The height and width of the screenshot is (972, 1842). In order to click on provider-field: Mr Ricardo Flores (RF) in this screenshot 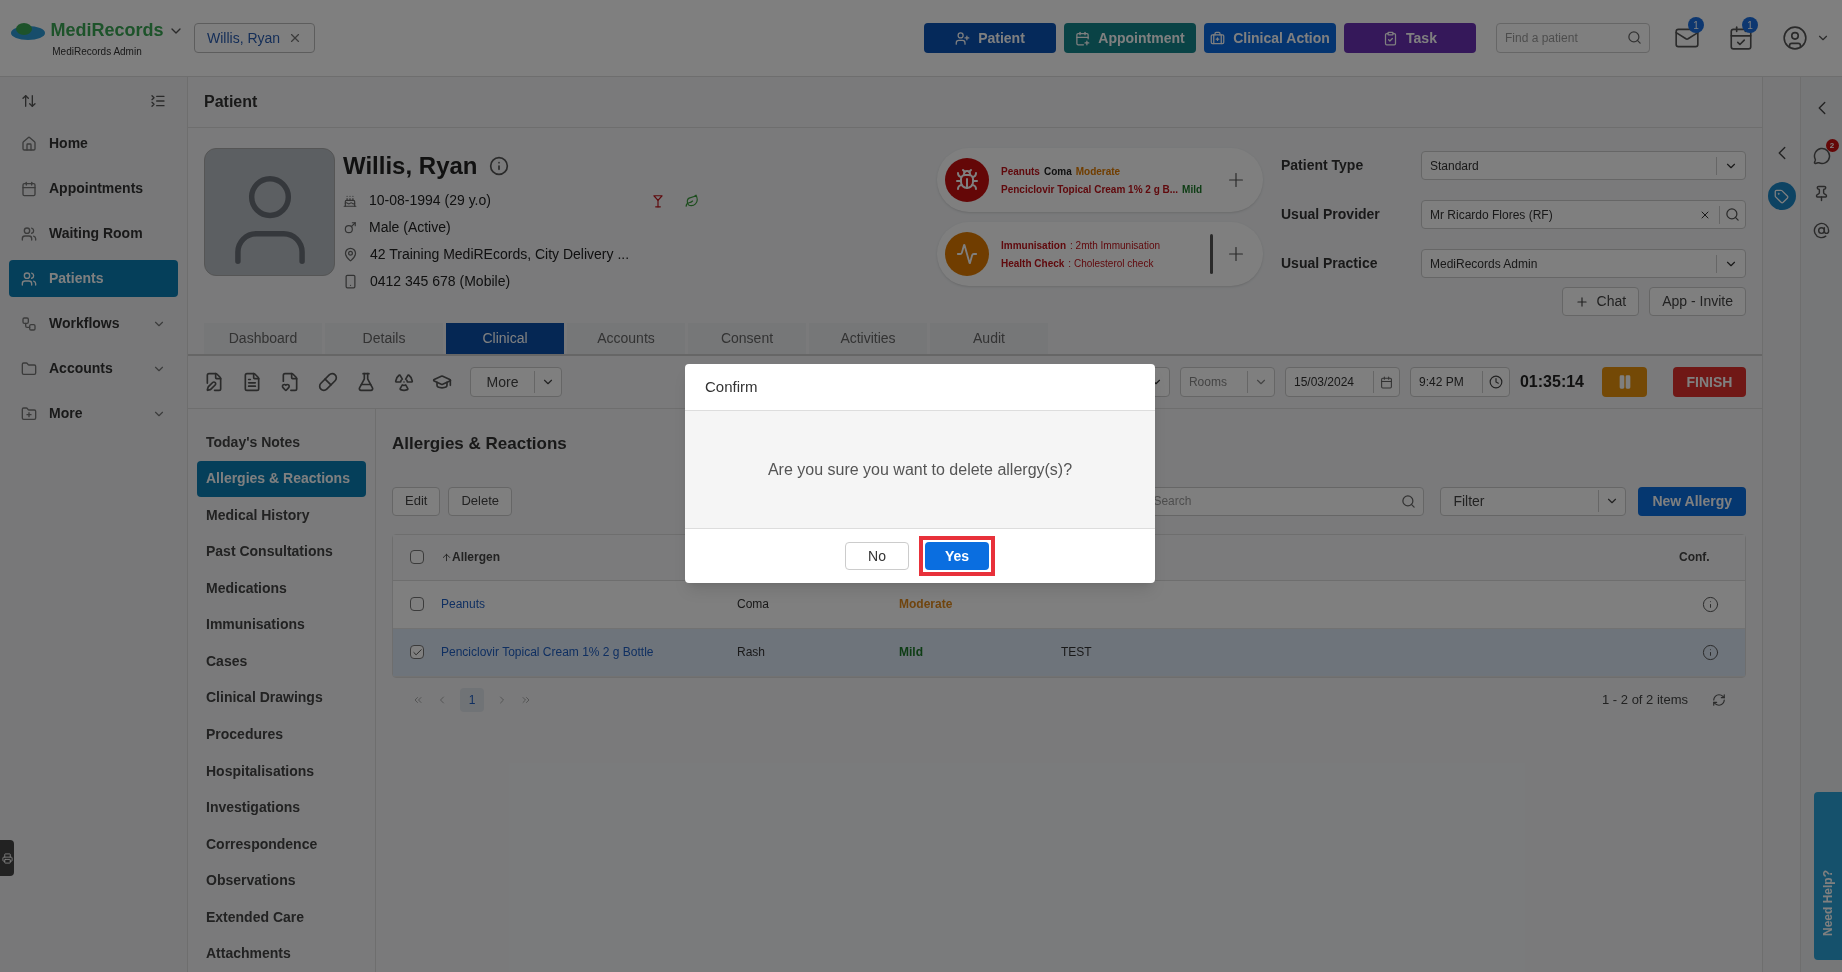, I will do `click(1583, 214)`.